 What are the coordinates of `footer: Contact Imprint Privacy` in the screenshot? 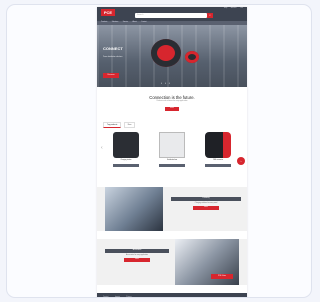 It's located at (172, 295).